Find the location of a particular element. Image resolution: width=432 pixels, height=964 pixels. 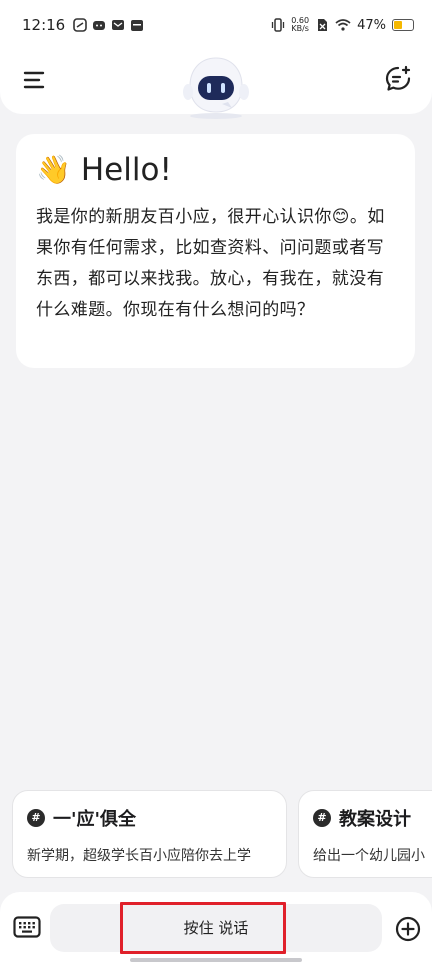

vibrate-icon is located at coordinates (278, 25).